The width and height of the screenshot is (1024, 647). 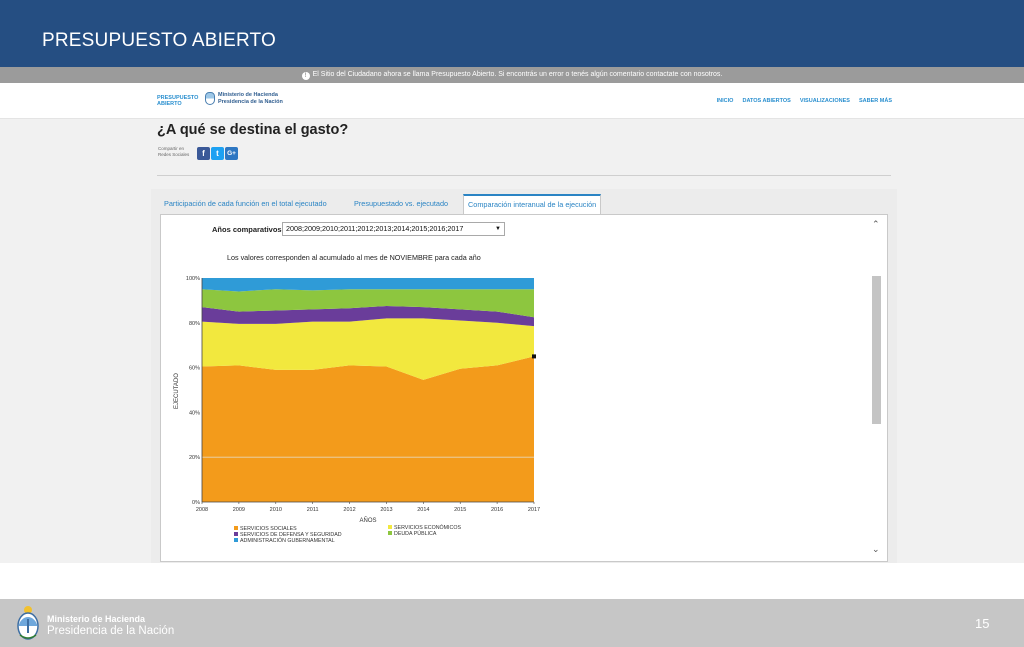 I want to click on ministry-line-1: Ministerio de Hacienda, so click(x=248, y=95).